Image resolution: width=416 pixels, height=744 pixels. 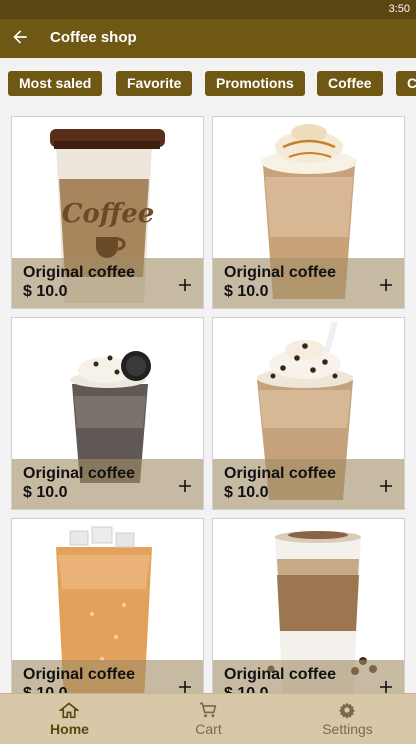 What do you see at coordinates (154, 83) in the screenshot?
I see `chip-favorite: Favorite` at bounding box center [154, 83].